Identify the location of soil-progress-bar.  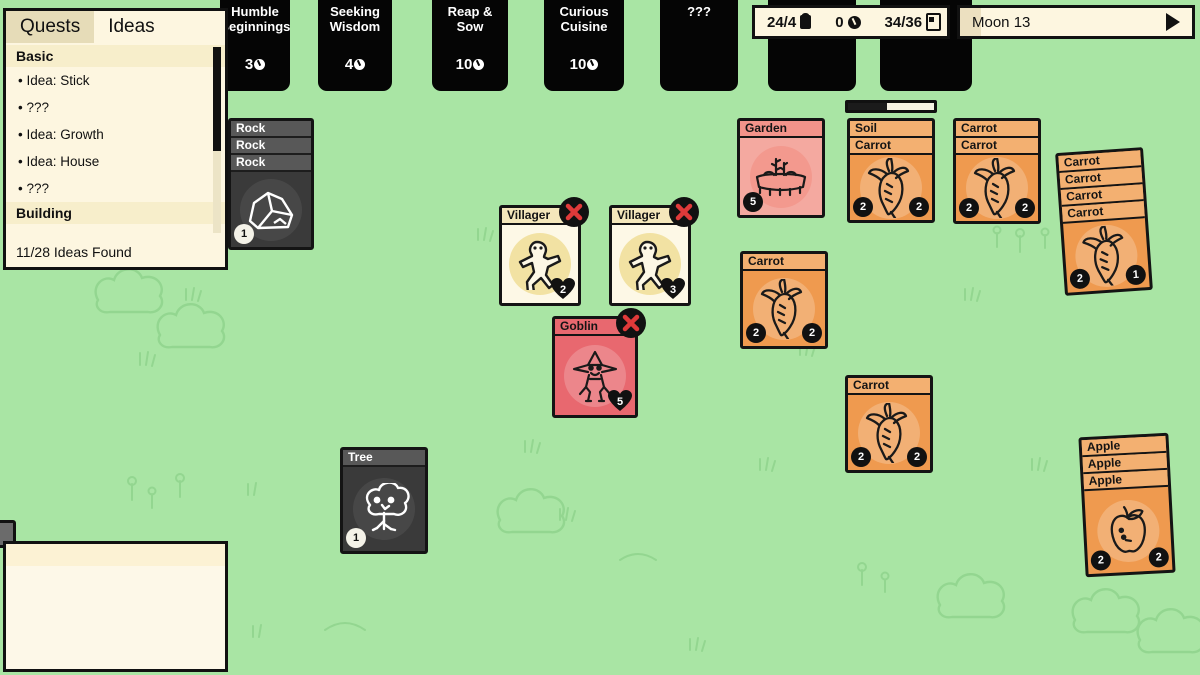
(891, 106).